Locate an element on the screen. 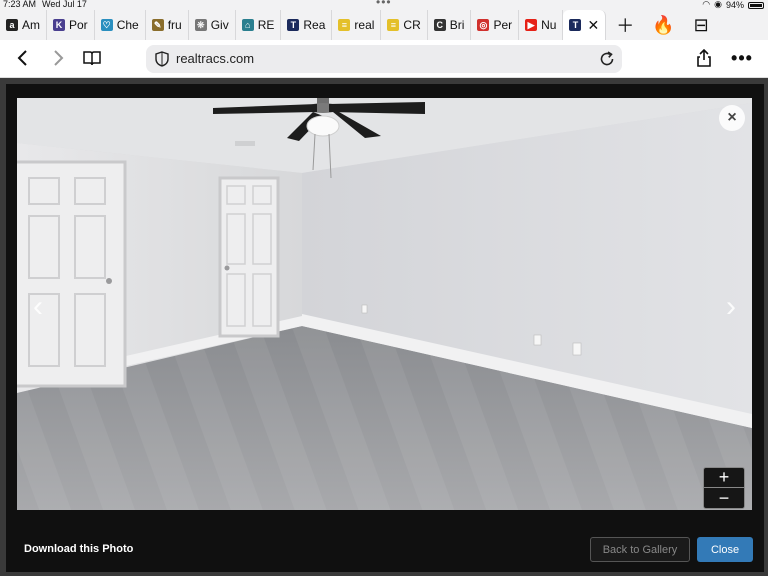  navigation-bar: realtracs.com ••• is located at coordinates (384, 59).